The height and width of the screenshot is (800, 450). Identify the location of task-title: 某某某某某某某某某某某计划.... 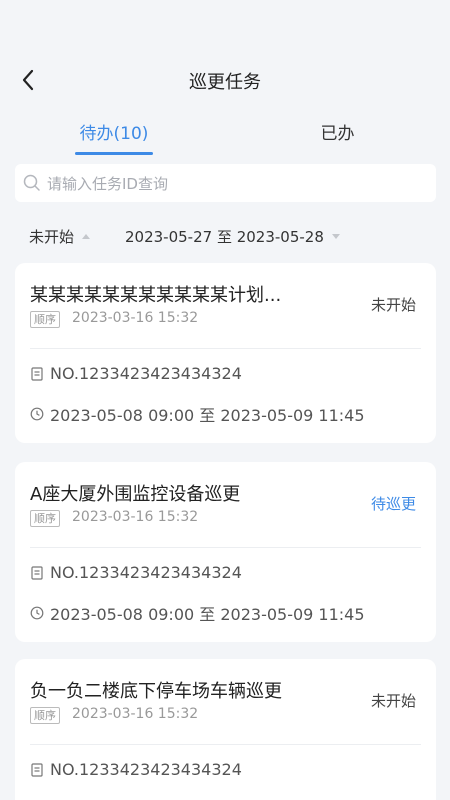
(156, 295).